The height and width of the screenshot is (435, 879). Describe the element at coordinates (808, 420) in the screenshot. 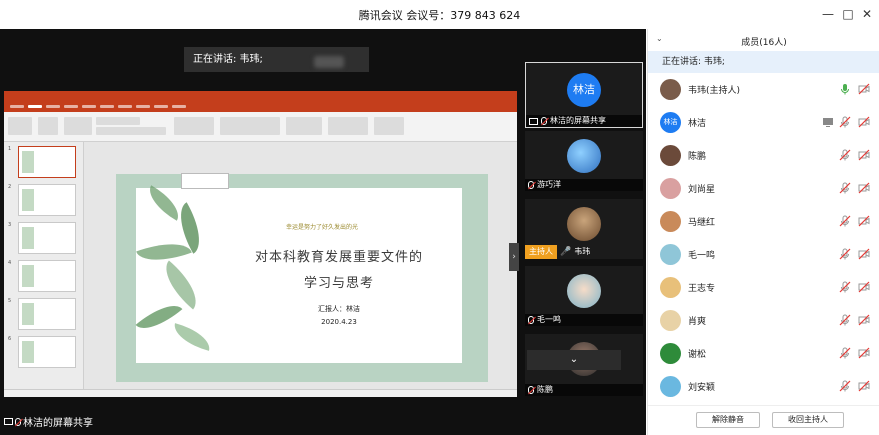

I see `reclaim-host-button: 收回主持人` at that location.